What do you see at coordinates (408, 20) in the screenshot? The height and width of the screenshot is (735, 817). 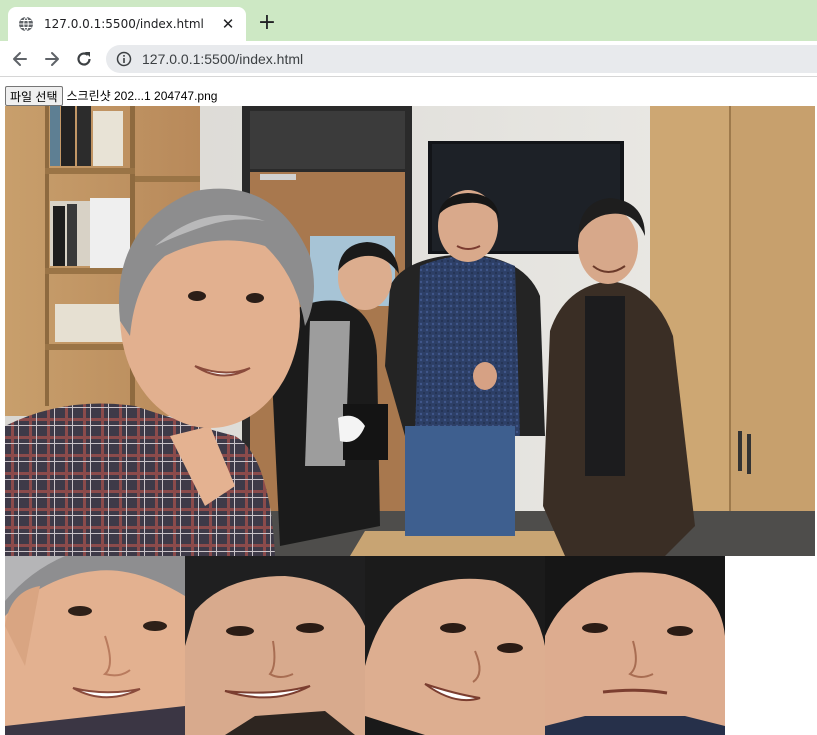 I see `tab-strip: 127.0.0.1:5500/index.html ✕ +` at bounding box center [408, 20].